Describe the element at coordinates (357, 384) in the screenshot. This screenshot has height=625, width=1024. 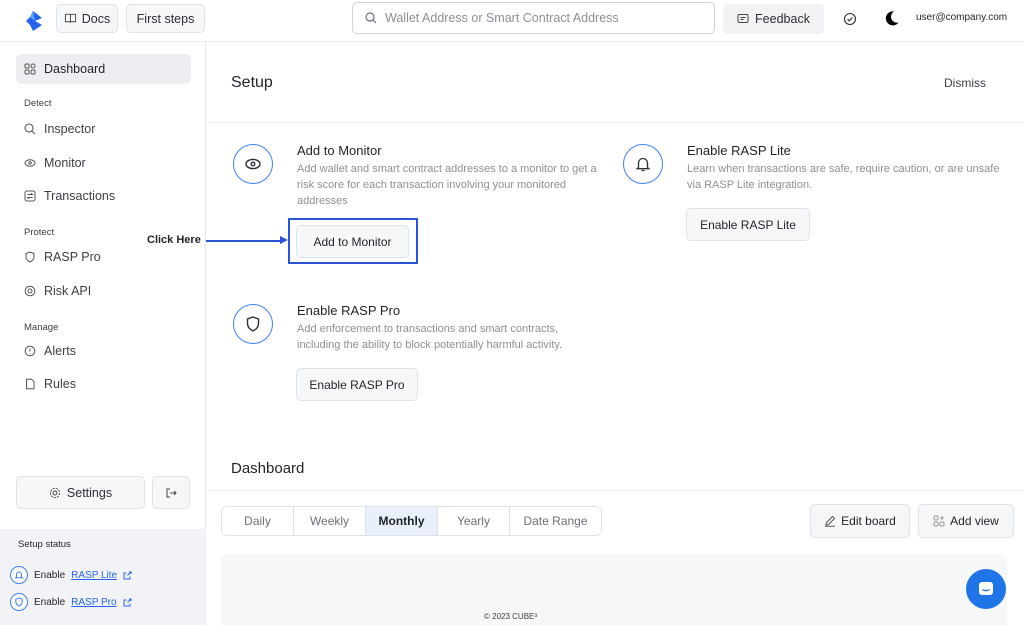
I see `enable-rasp-pro-button: Enable RASP Pro` at that location.